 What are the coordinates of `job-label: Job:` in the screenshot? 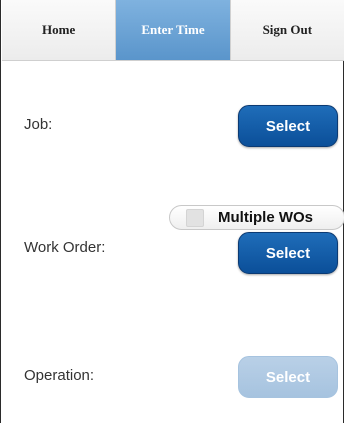 It's located at (38, 124).